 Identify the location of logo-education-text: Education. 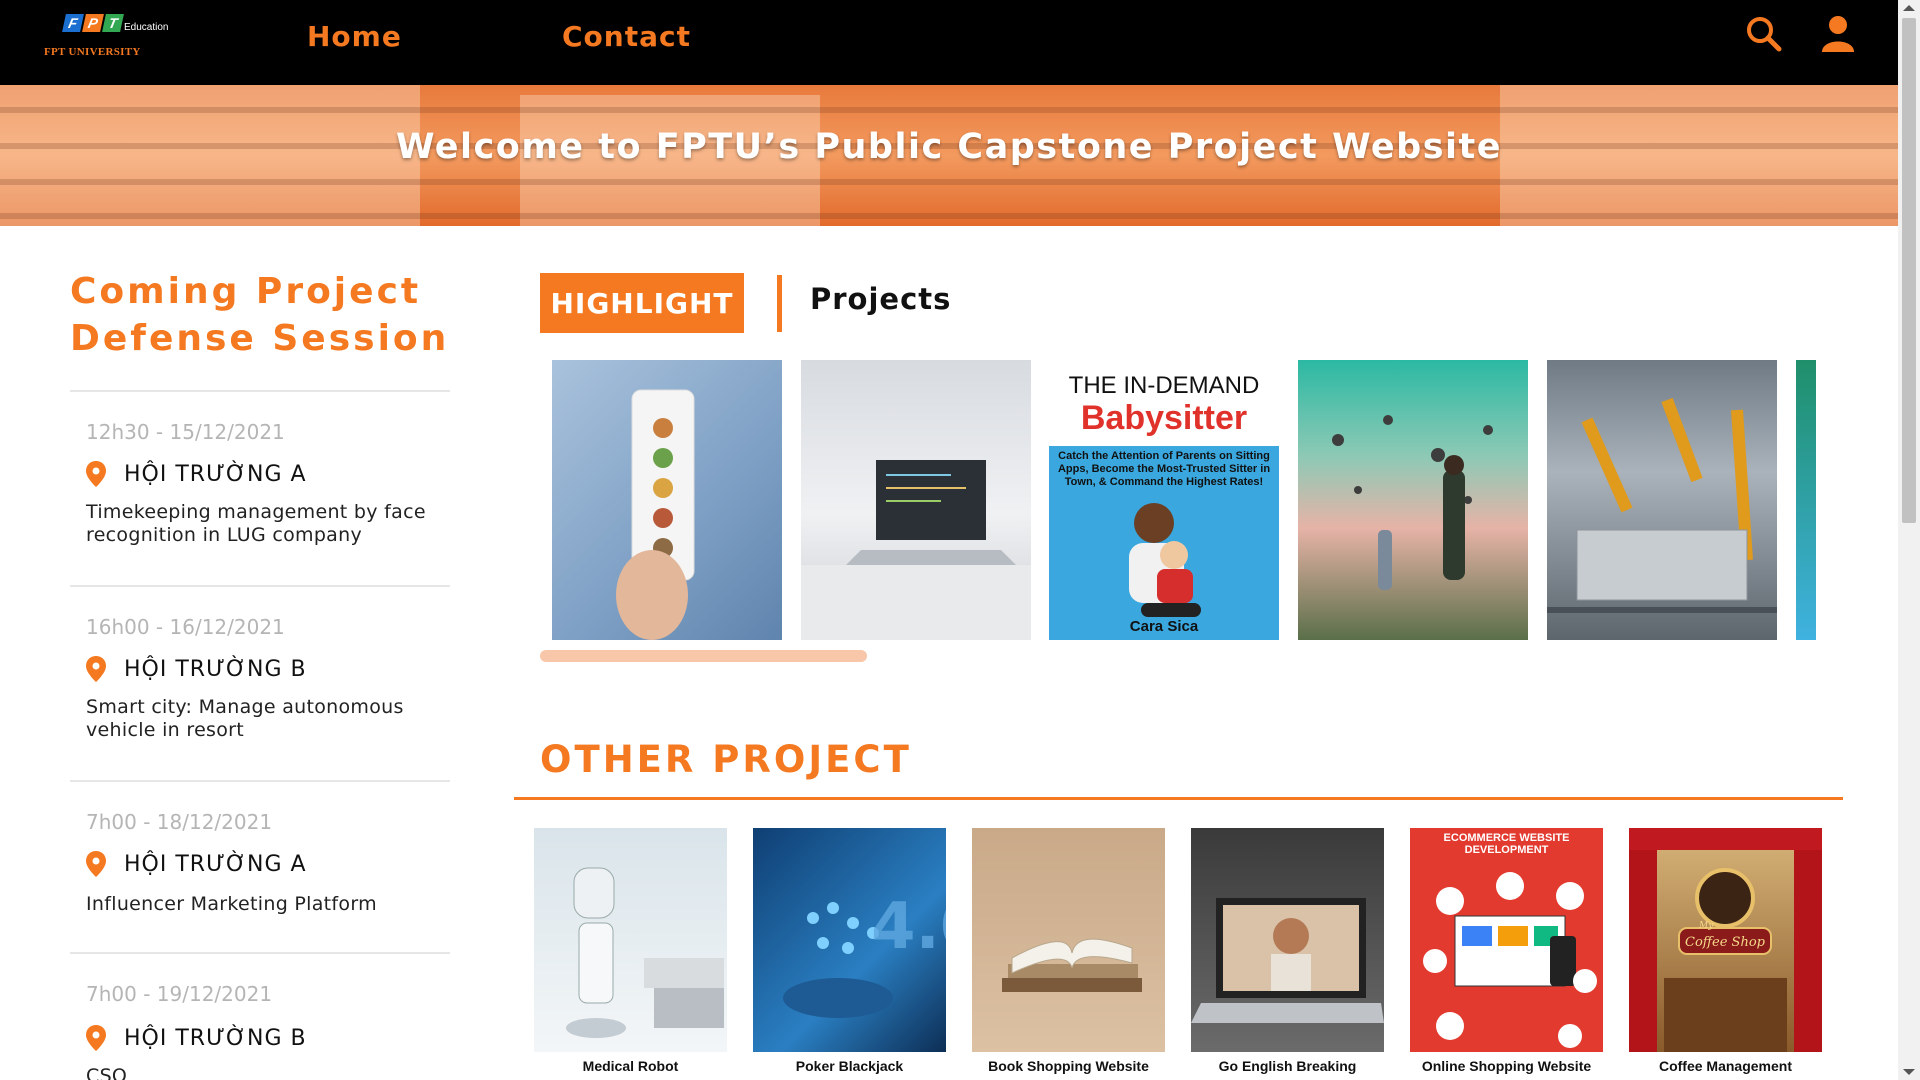
(146, 27).